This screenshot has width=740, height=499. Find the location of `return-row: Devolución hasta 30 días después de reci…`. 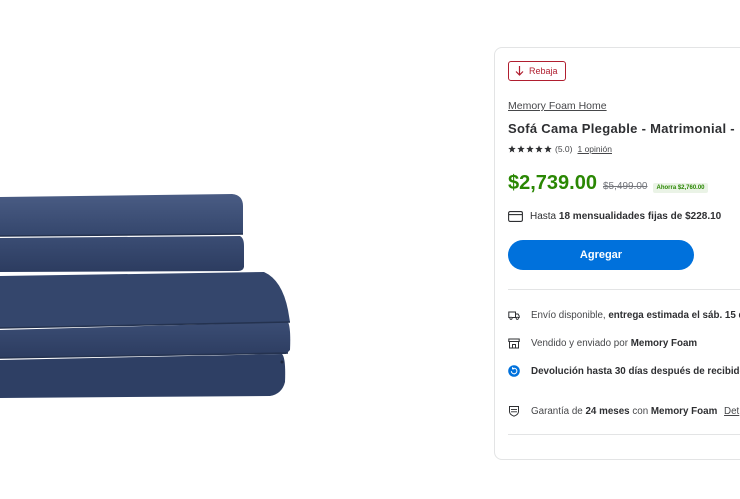

return-row: Devolución hasta 30 días después de reci… is located at coordinates (624, 371).